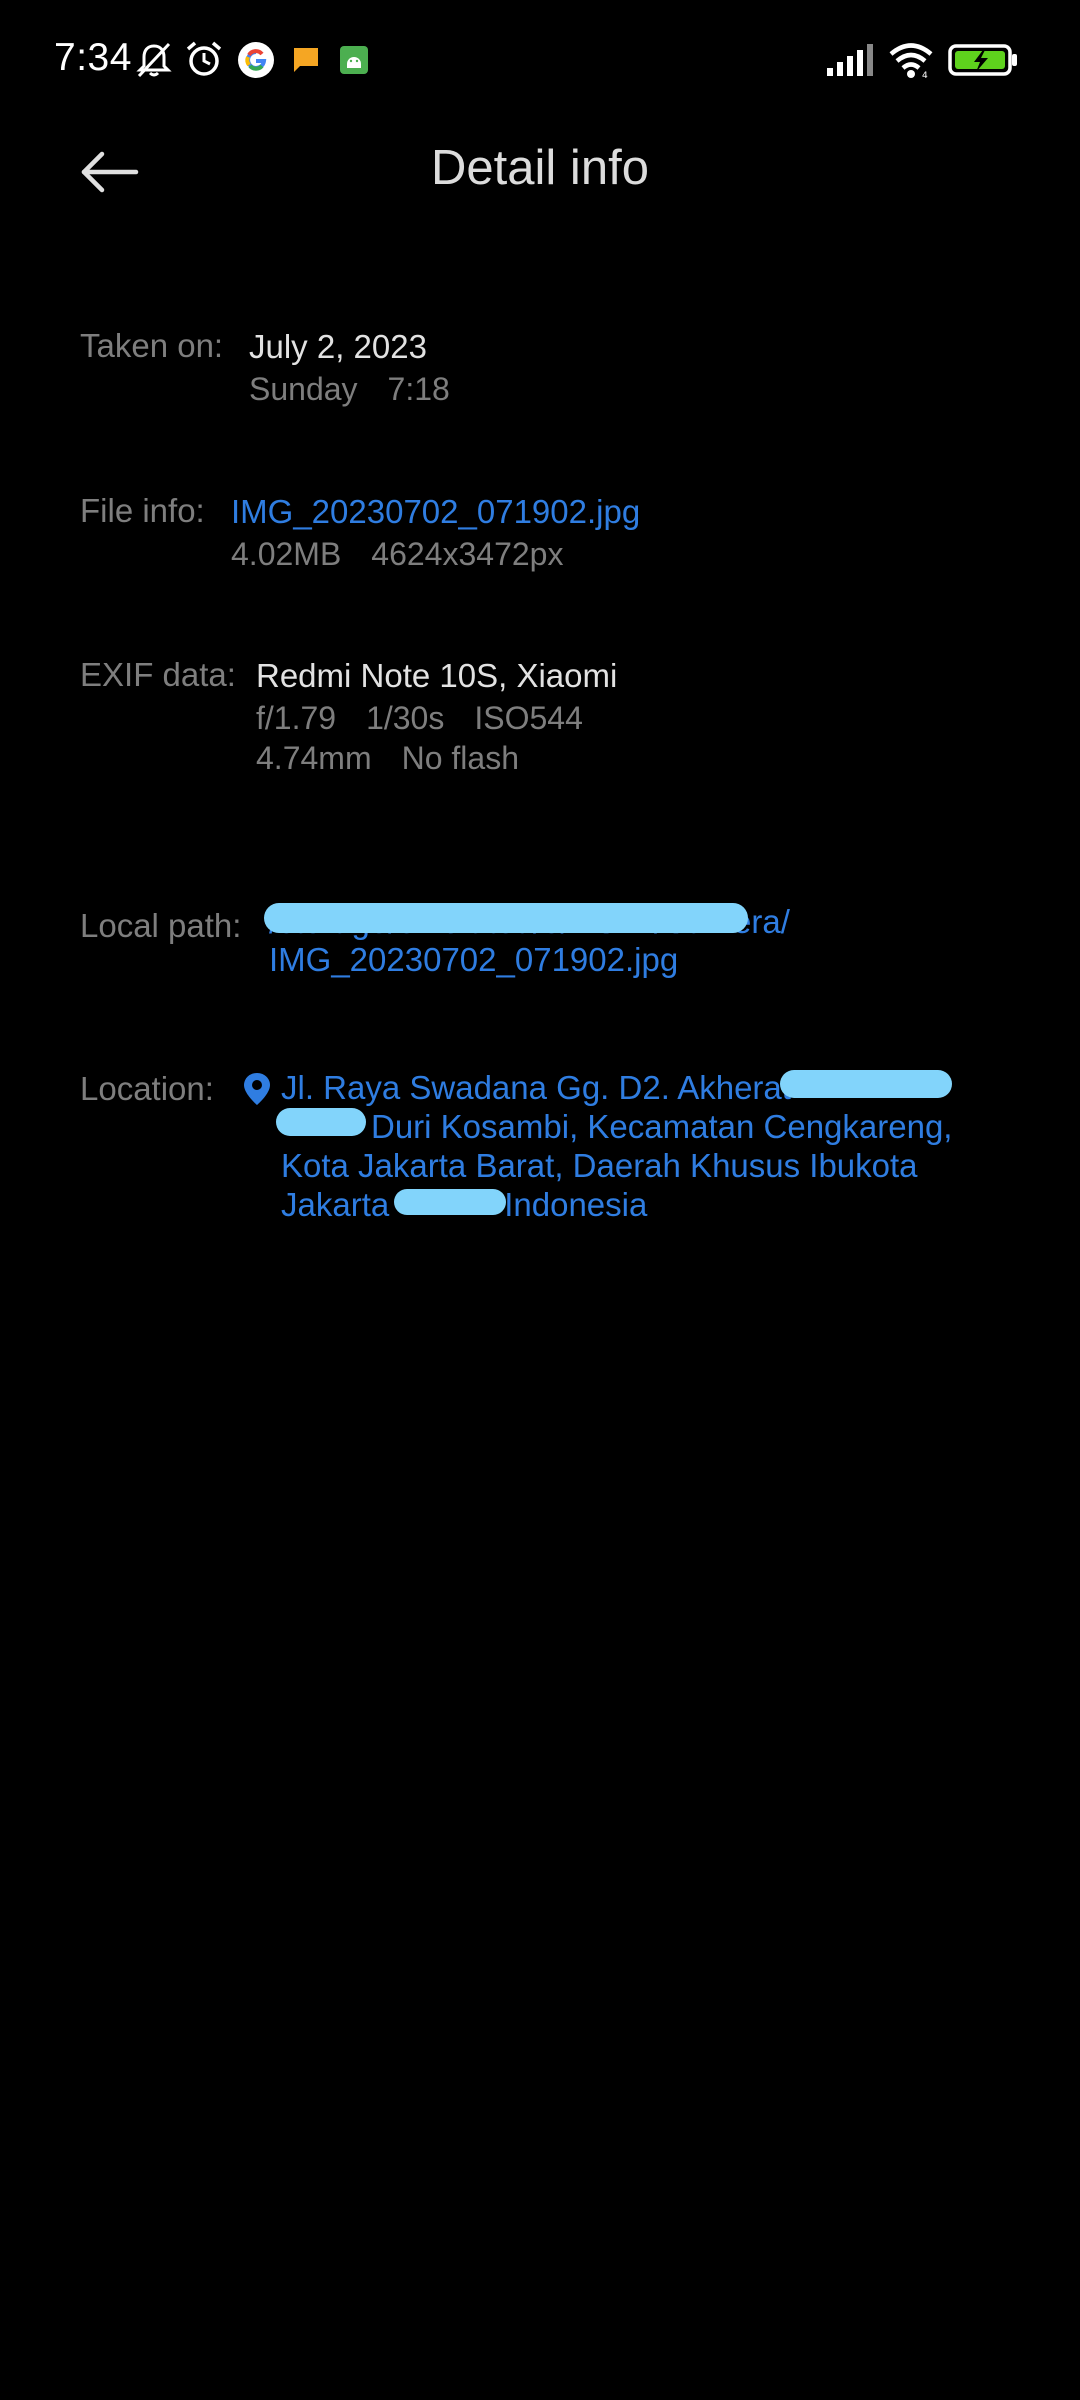 The width and height of the screenshot is (1080, 2400). Describe the element at coordinates (93, 57) in the screenshot. I see `status-time: 7:34` at that location.